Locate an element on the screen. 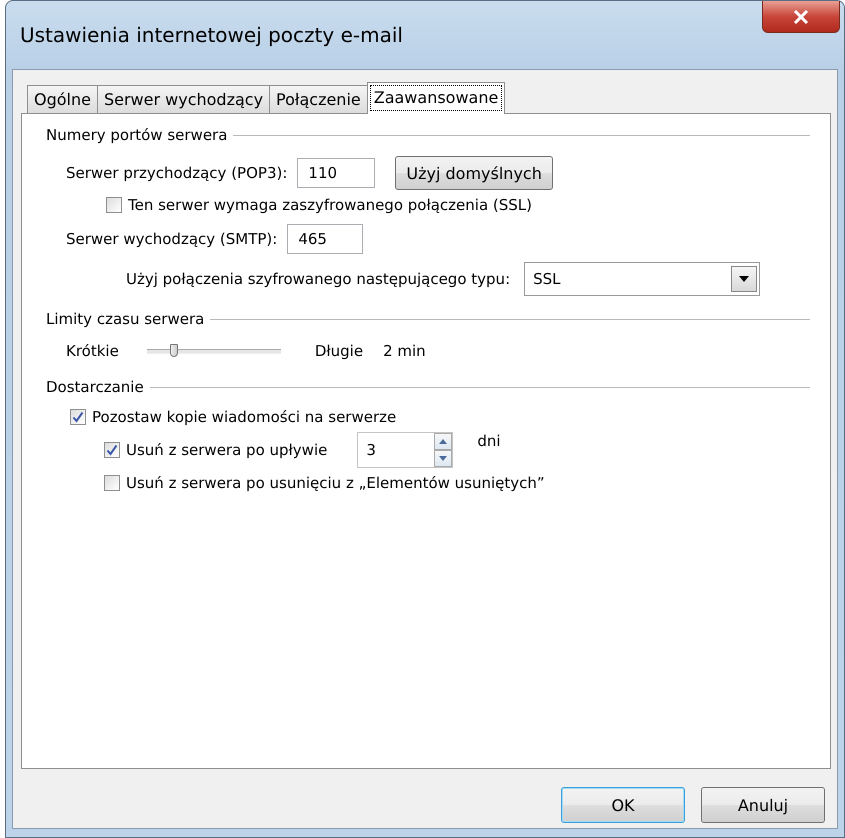 Image resolution: width=845 pixels, height=838 pixels. use-defaults-button: Użyj domyślnych is located at coordinates (474, 173).